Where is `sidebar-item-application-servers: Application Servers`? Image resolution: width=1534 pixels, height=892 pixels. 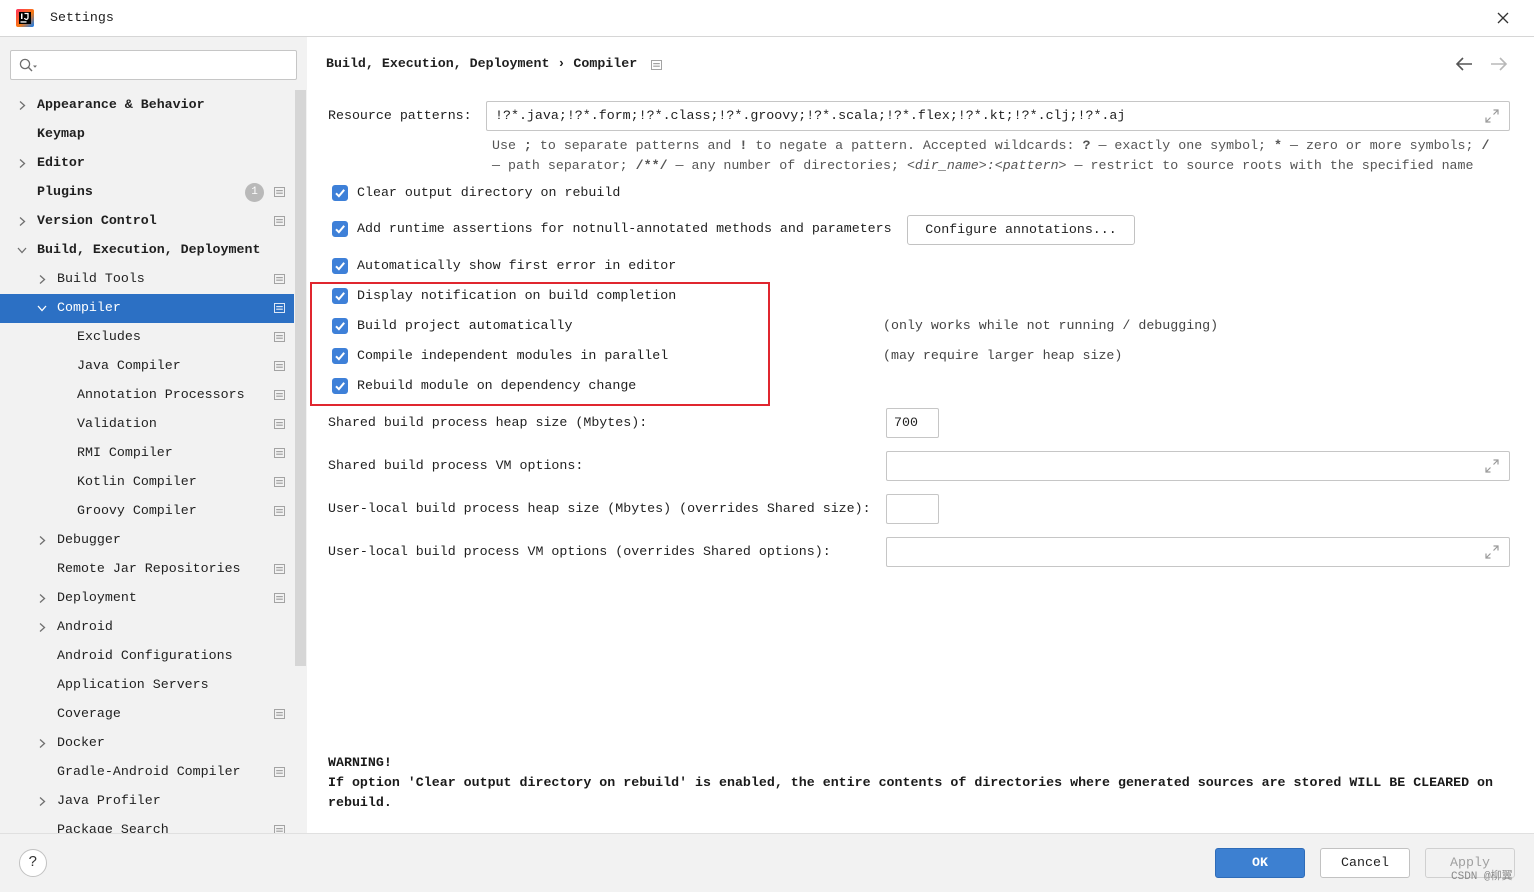 sidebar-item-application-servers: Application Servers is located at coordinates (147, 685).